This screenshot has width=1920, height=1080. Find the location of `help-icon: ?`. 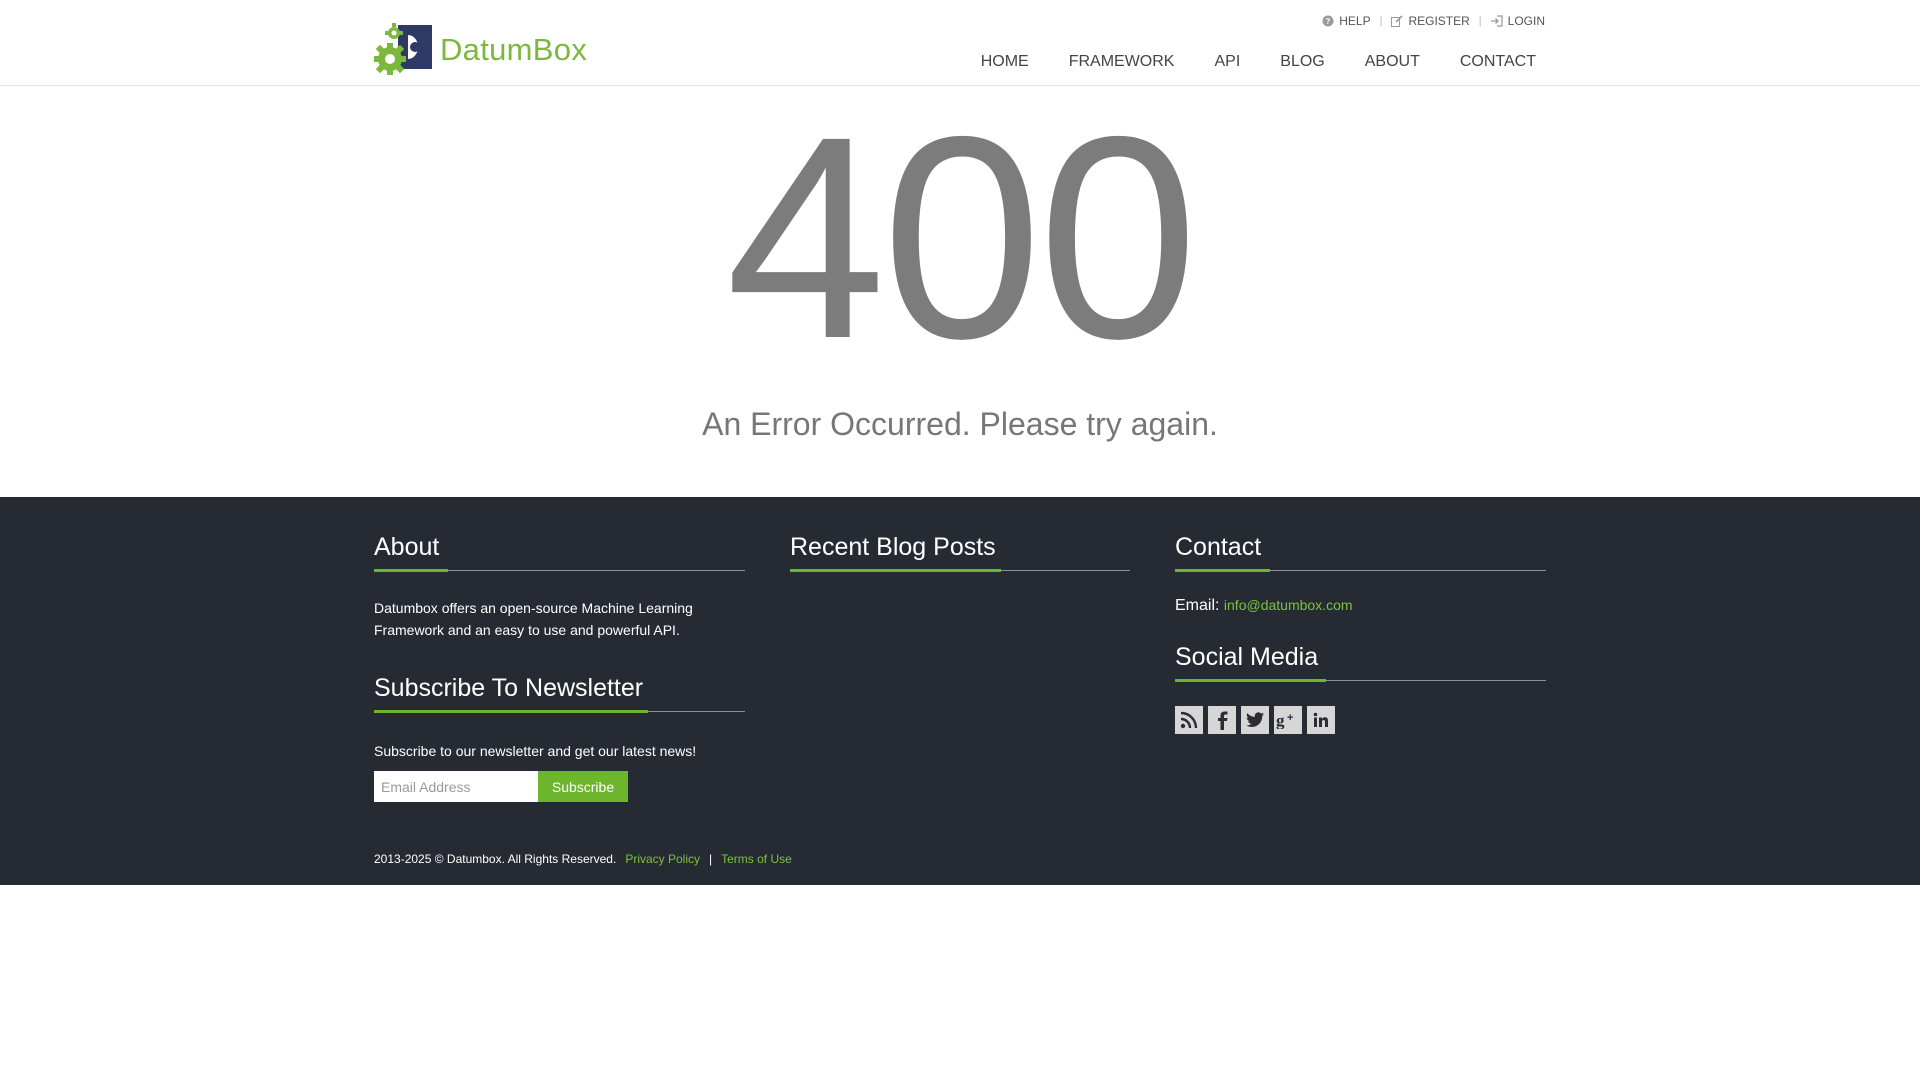

help-icon: ? is located at coordinates (1328, 21).